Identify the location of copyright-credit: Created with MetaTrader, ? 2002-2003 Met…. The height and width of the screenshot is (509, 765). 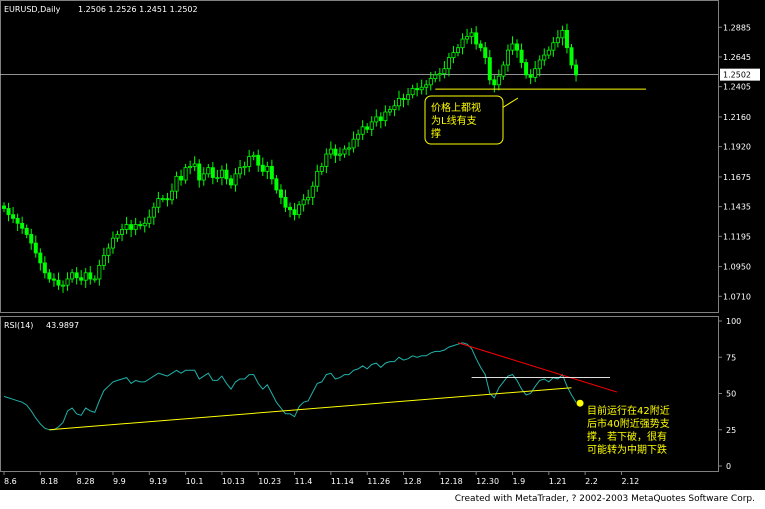
(604, 499).